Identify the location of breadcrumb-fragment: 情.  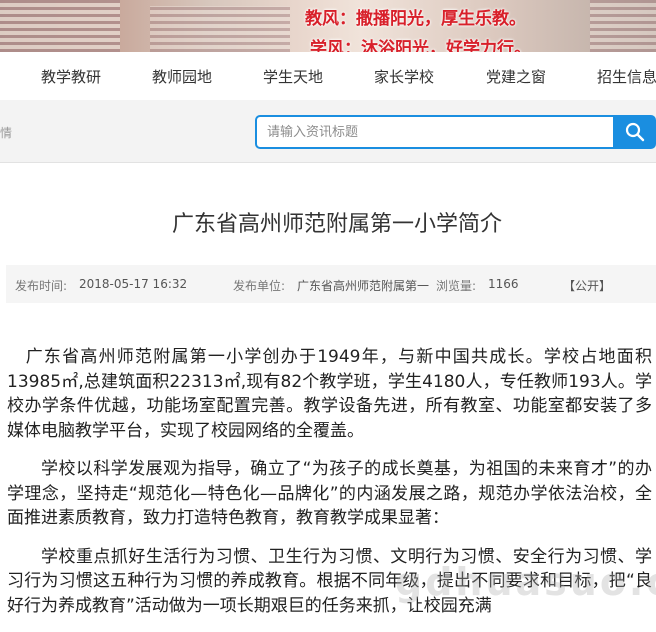
(6, 133).